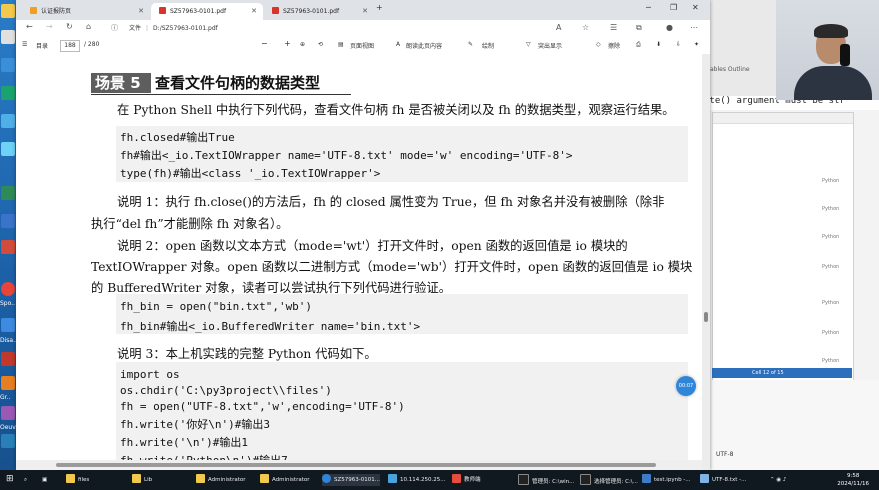 This screenshot has height=490, width=879. Describe the element at coordinates (148, 480) in the screenshot. I see `taskbar-label: Lib` at that location.